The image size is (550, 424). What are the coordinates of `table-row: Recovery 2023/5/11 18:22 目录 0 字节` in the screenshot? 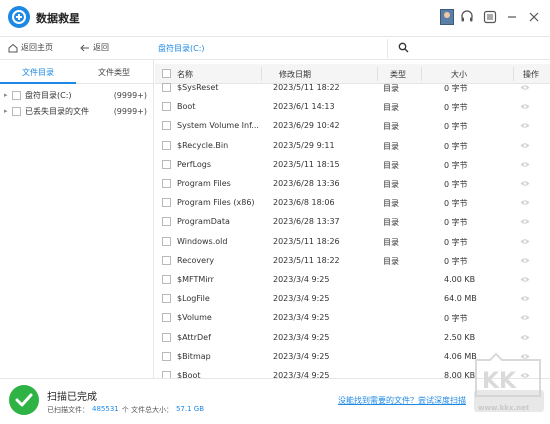 It's located at (352, 260).